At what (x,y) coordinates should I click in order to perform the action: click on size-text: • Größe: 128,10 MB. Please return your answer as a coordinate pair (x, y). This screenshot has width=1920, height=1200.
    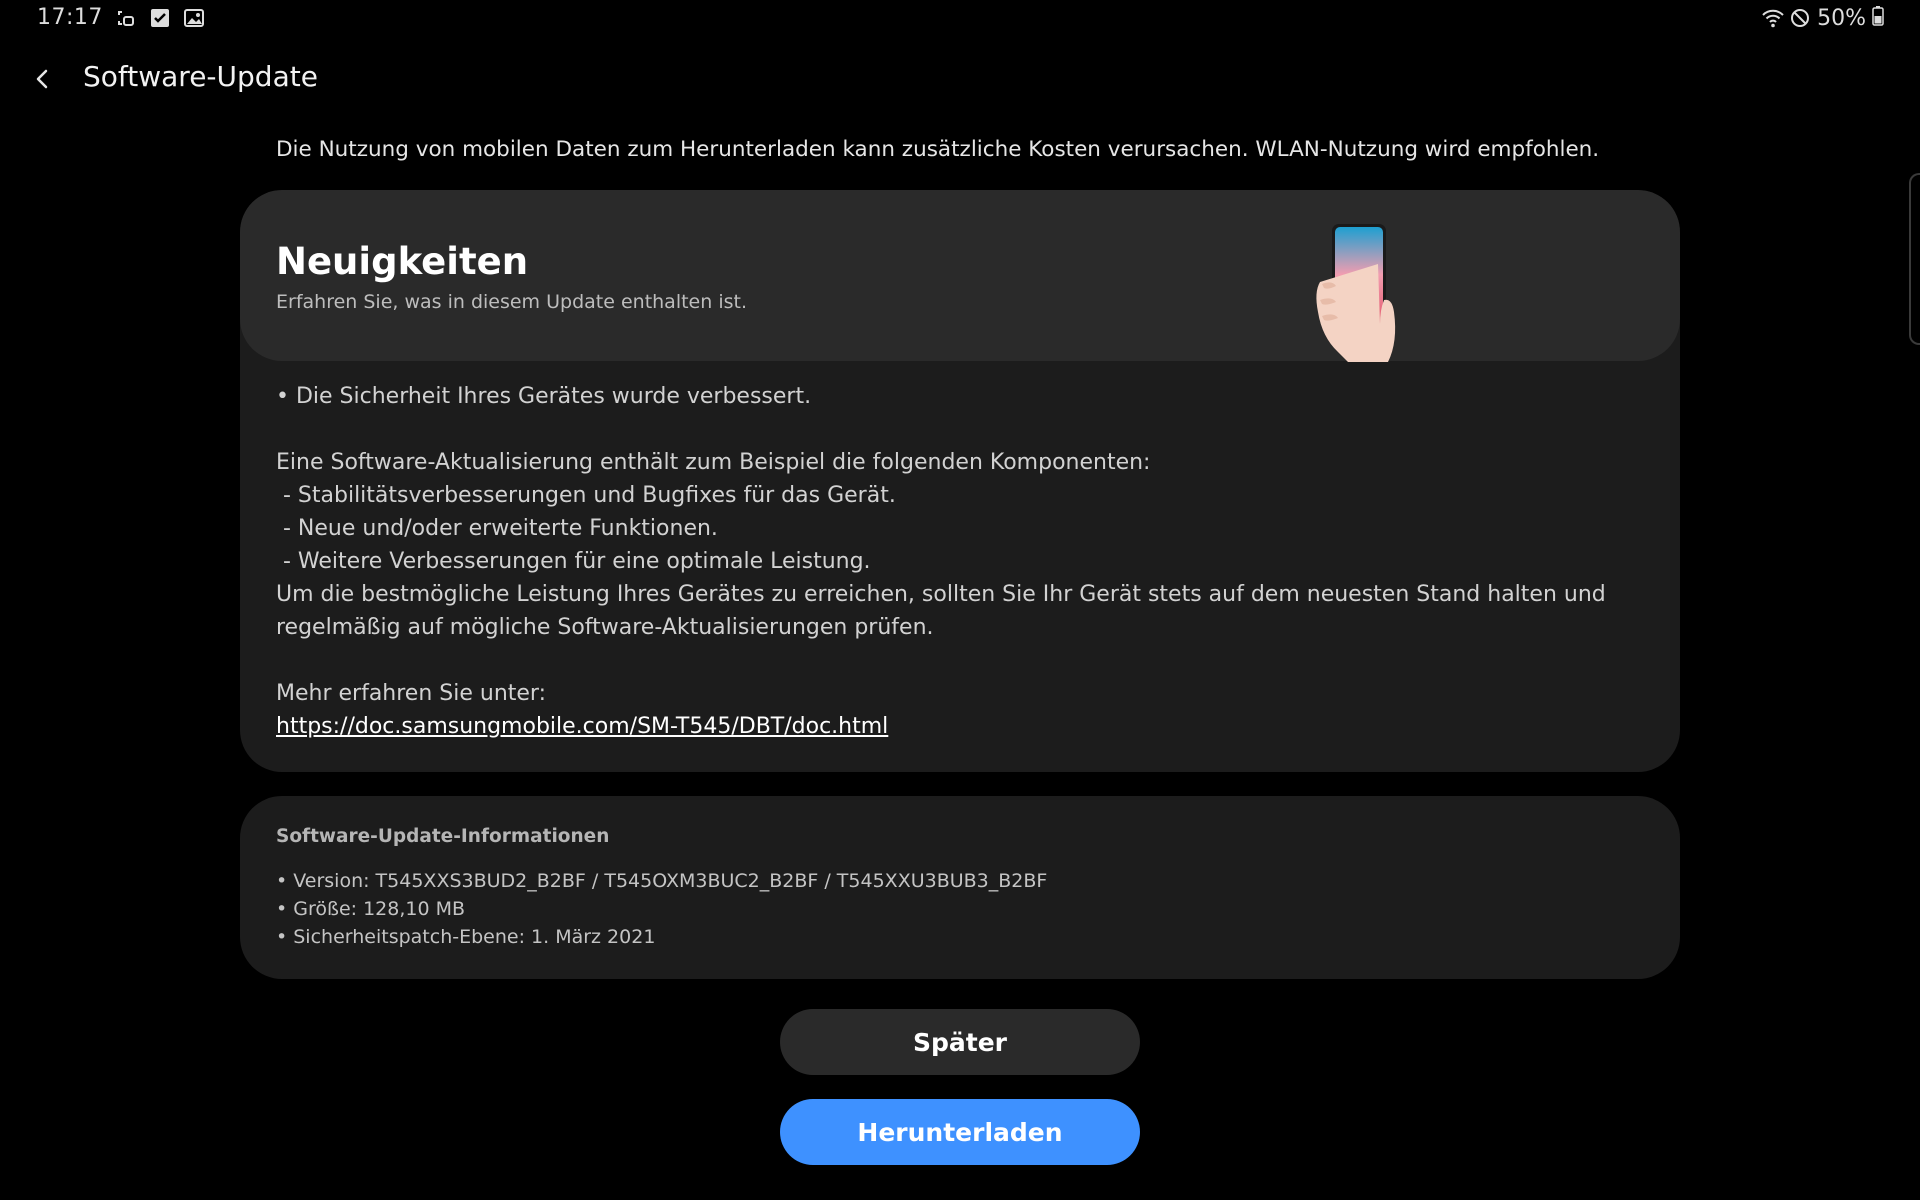
    Looking at the image, I should click on (371, 909).